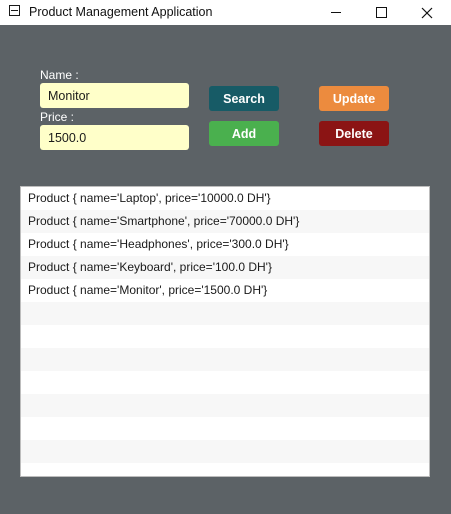 This screenshot has height=514, width=451. I want to click on name-label: Name :, so click(59, 75).